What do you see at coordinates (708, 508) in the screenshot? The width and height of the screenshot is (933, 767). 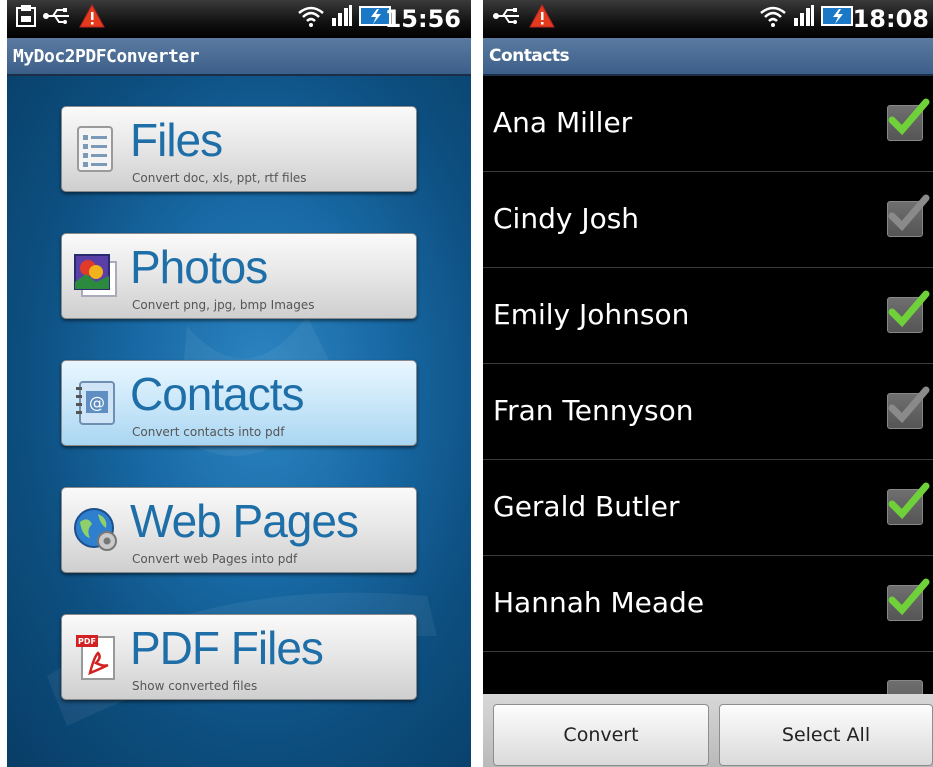 I see `contact-row: Gerald Butler` at bounding box center [708, 508].